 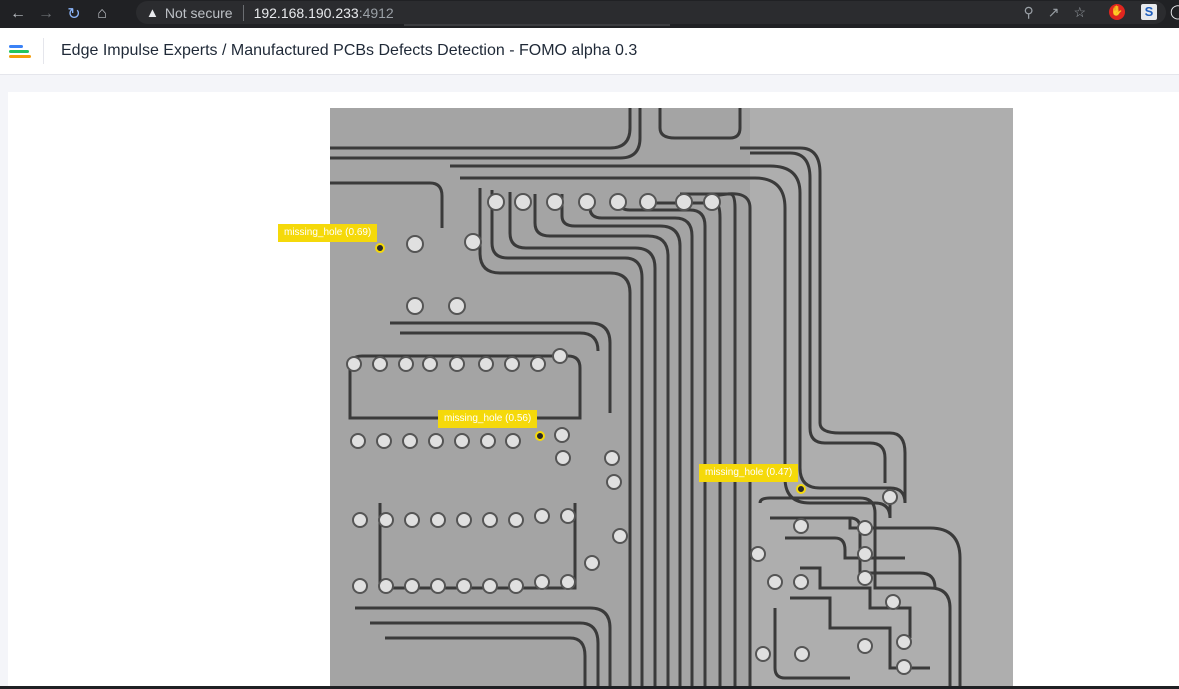 I want to click on omnibox-actions: ⚲ ↗ ☆, so click(x=1054, y=12).